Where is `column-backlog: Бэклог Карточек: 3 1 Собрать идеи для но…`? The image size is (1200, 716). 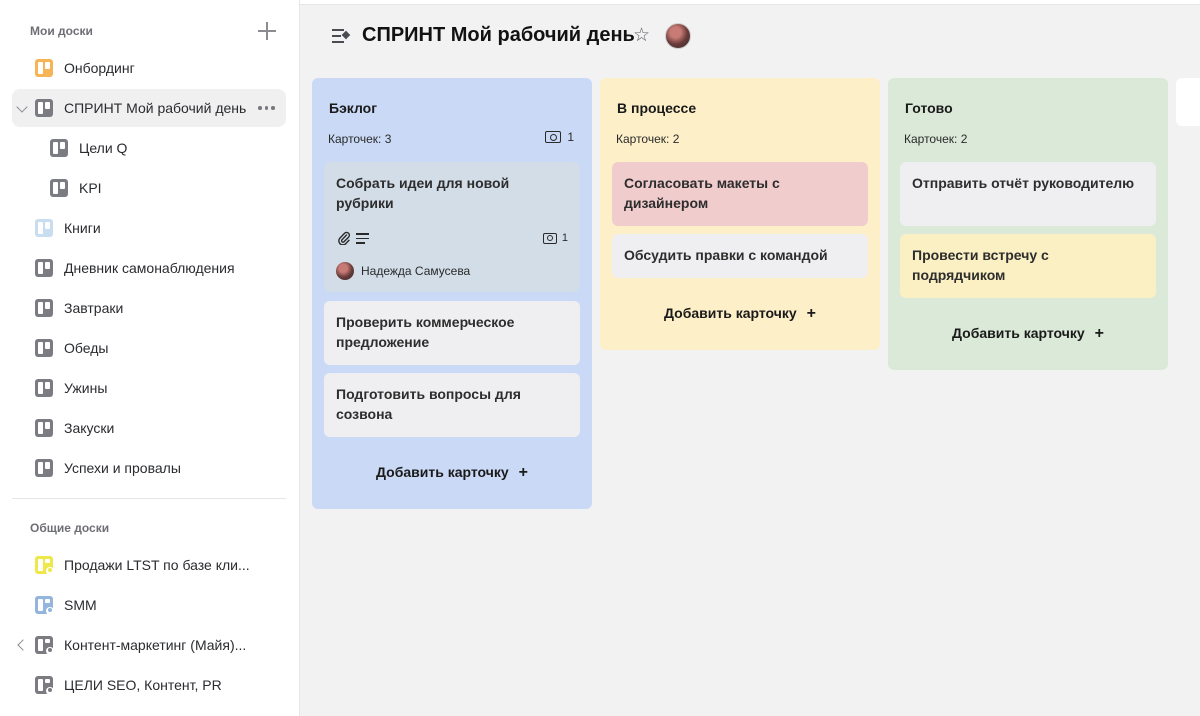
column-backlog: Бэклог Карточек: 3 1 Собрать идеи для но… is located at coordinates (452, 293).